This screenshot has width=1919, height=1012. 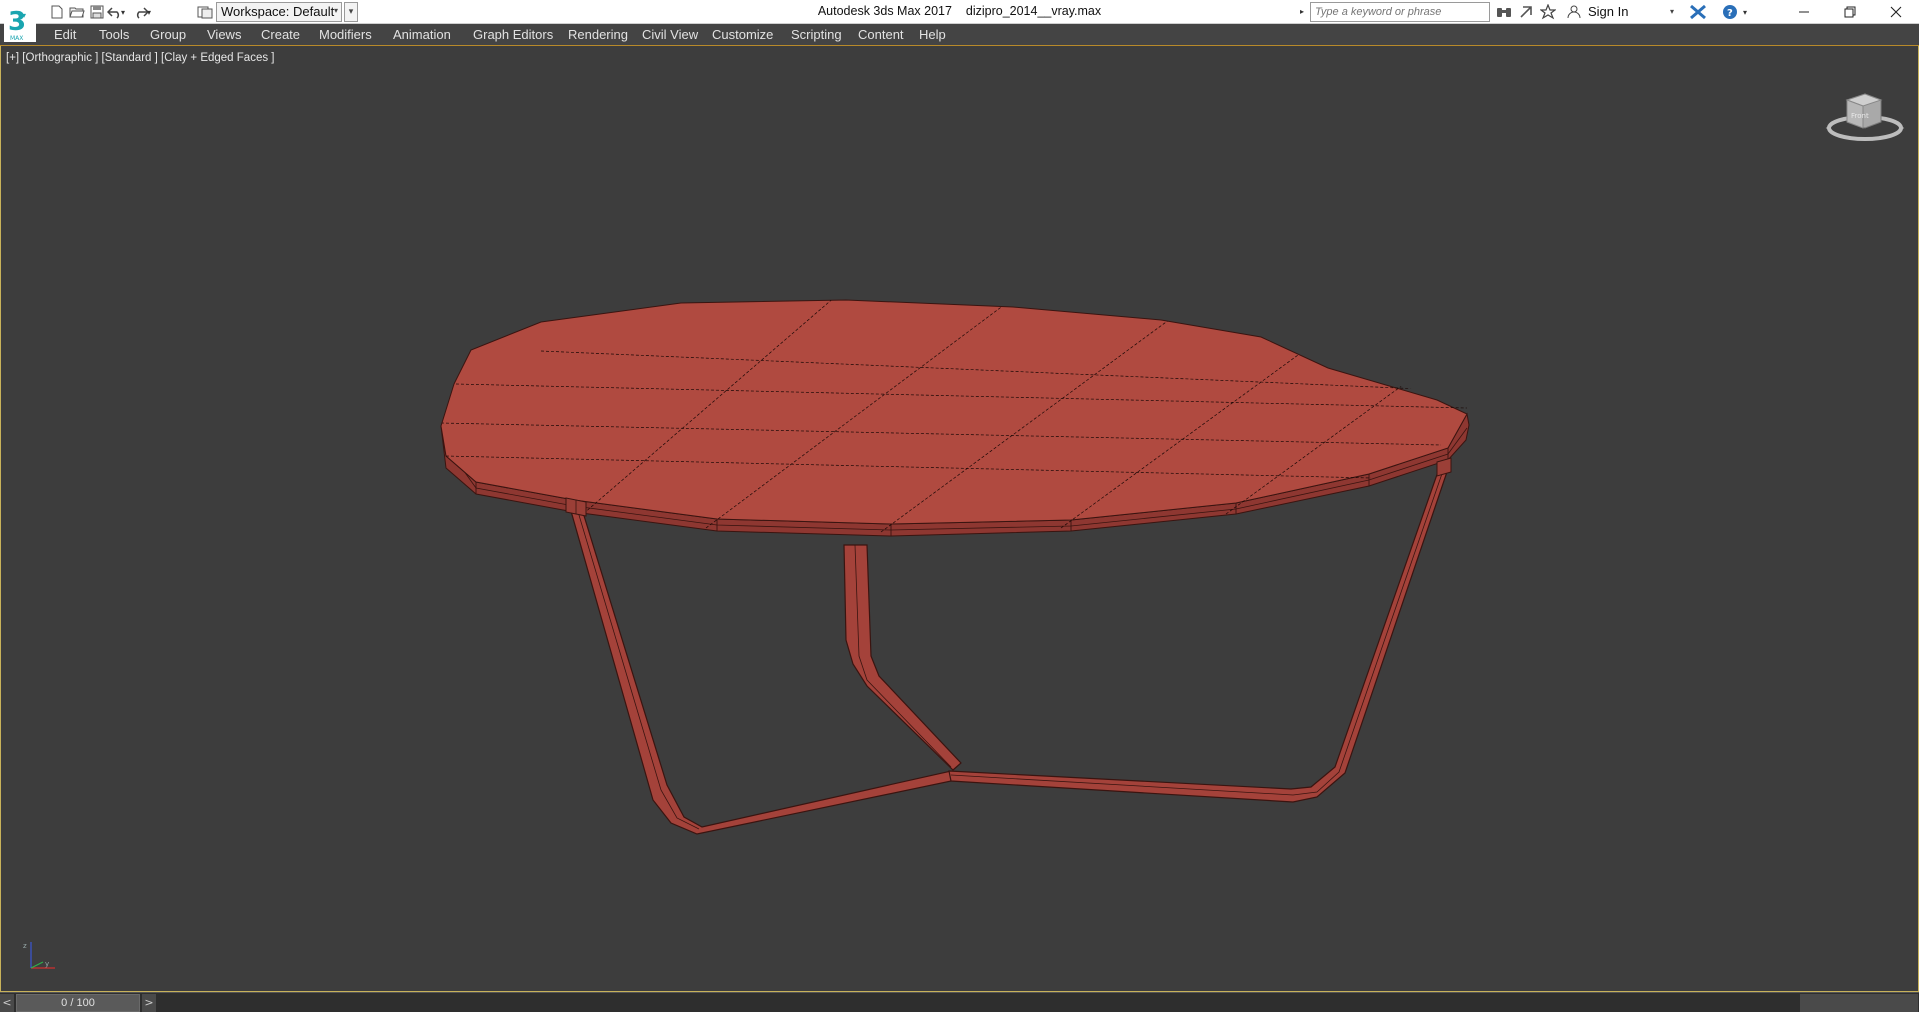 What do you see at coordinates (77, 12) in the screenshot?
I see `open-file-icon` at bounding box center [77, 12].